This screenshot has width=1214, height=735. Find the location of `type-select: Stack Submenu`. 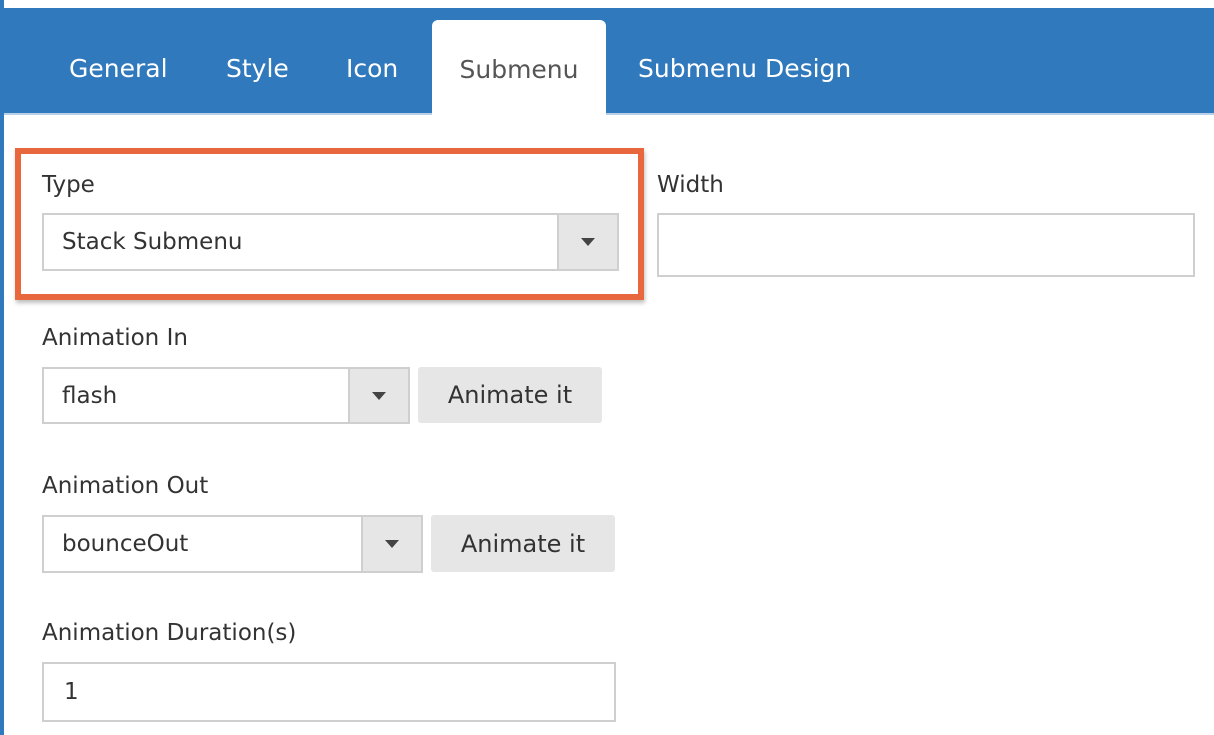

type-select: Stack Submenu is located at coordinates (330, 242).